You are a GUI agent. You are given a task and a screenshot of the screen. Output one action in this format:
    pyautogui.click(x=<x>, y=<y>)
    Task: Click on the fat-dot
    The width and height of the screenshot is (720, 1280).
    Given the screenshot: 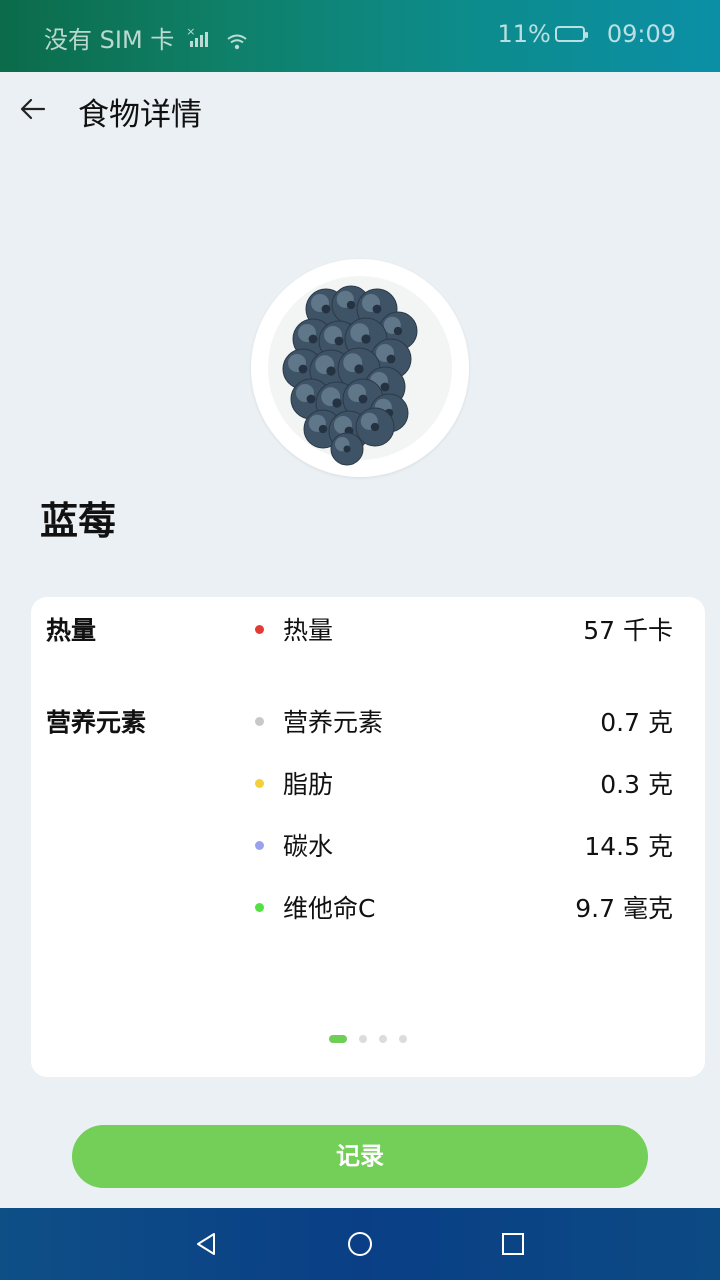 What is the action you would take?
    pyautogui.click(x=259, y=783)
    